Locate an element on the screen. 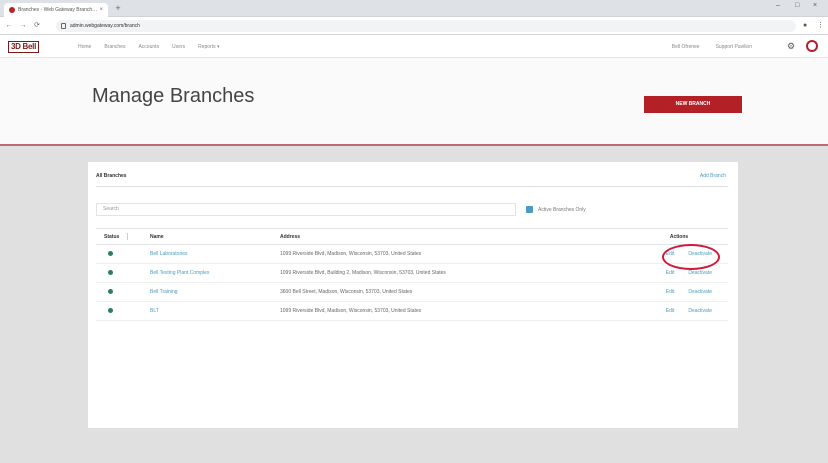  table-header-row: Status Name Address Actions is located at coordinates (412, 236).